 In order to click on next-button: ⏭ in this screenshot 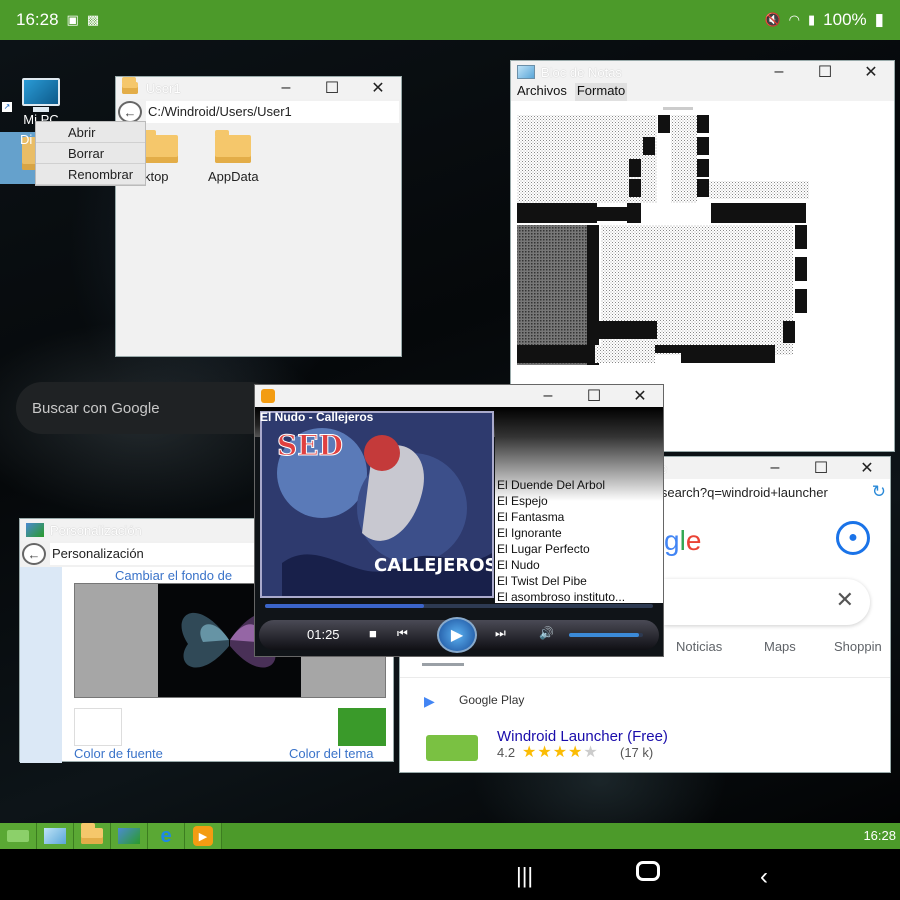, I will do `click(500, 633)`.